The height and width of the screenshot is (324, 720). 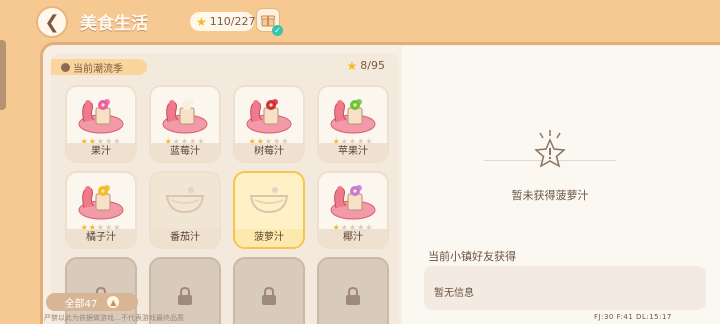 I want to click on page-title: 美食生活, so click(x=114, y=24).